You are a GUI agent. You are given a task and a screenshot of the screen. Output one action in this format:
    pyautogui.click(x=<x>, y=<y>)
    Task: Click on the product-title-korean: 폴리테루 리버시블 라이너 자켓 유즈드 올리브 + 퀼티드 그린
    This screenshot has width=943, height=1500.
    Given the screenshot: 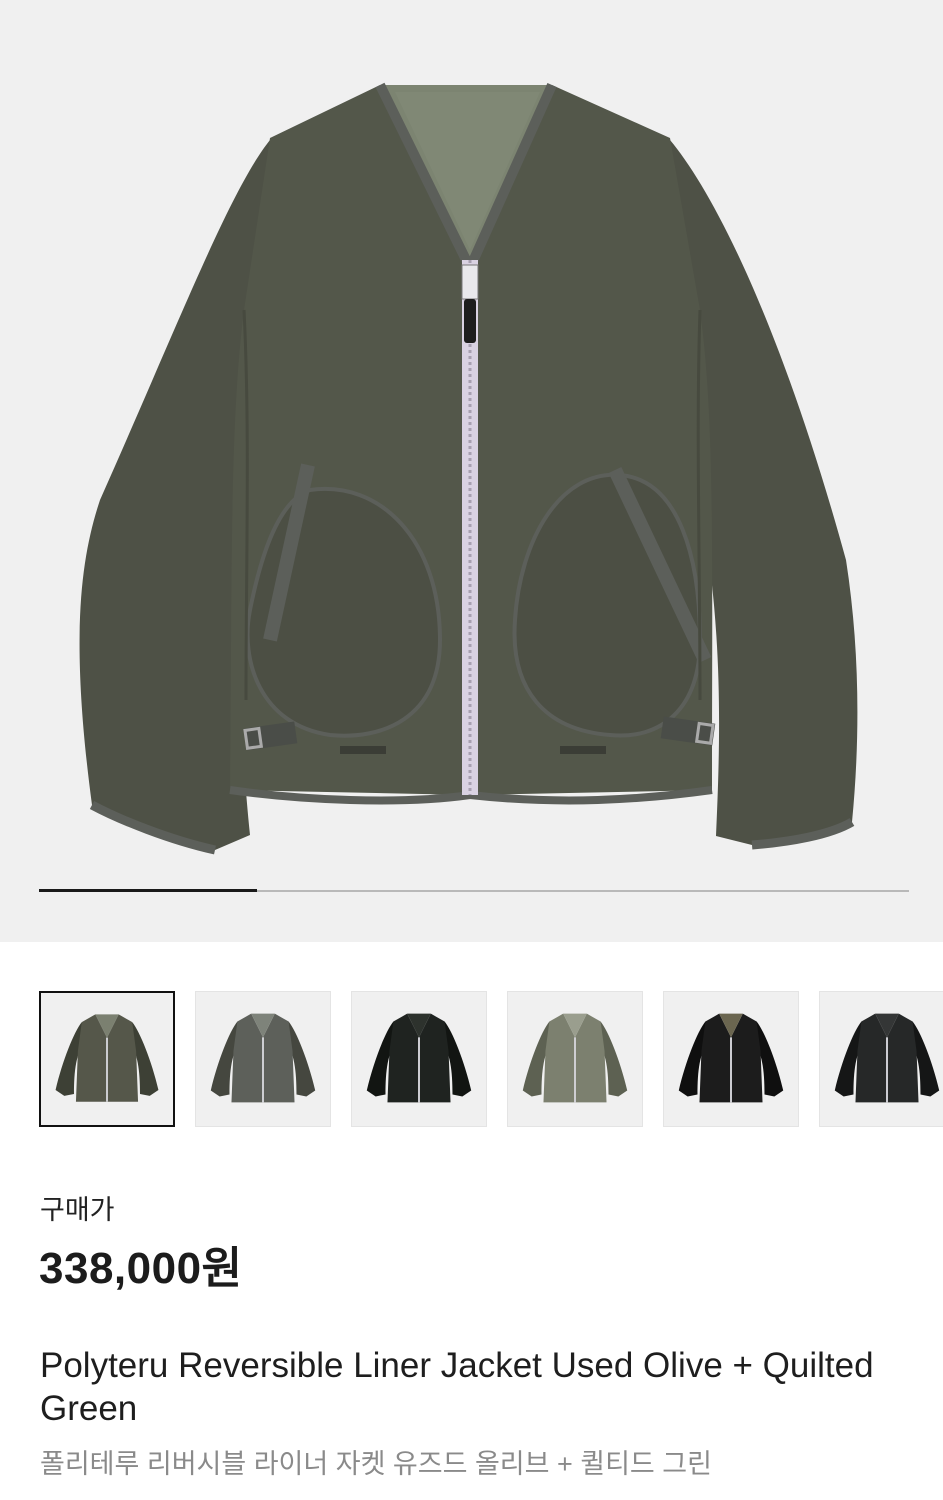 What is the action you would take?
    pyautogui.click(x=376, y=1464)
    